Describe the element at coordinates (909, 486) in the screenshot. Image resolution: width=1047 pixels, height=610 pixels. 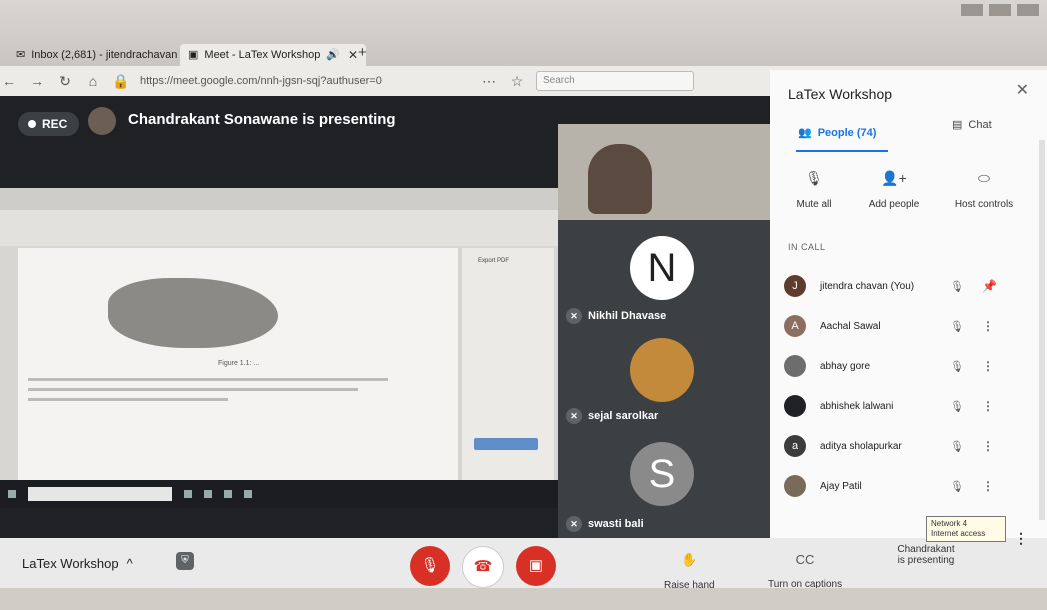
I see `list-item: Ajay Patil 🎙 ⋮` at that location.